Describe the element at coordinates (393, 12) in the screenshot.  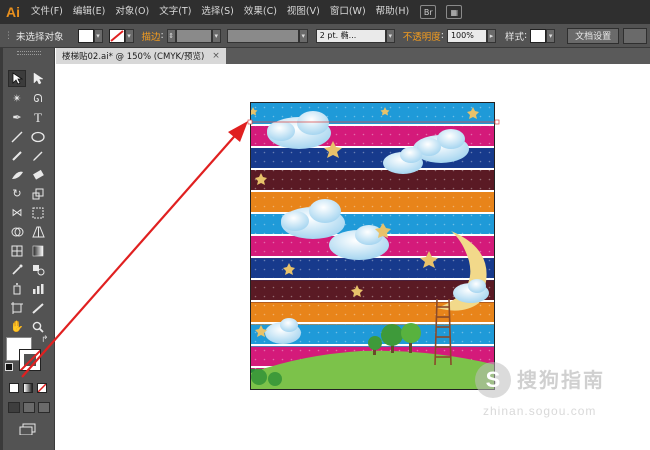
I see `menu-item-help: 帮助(H)` at that location.